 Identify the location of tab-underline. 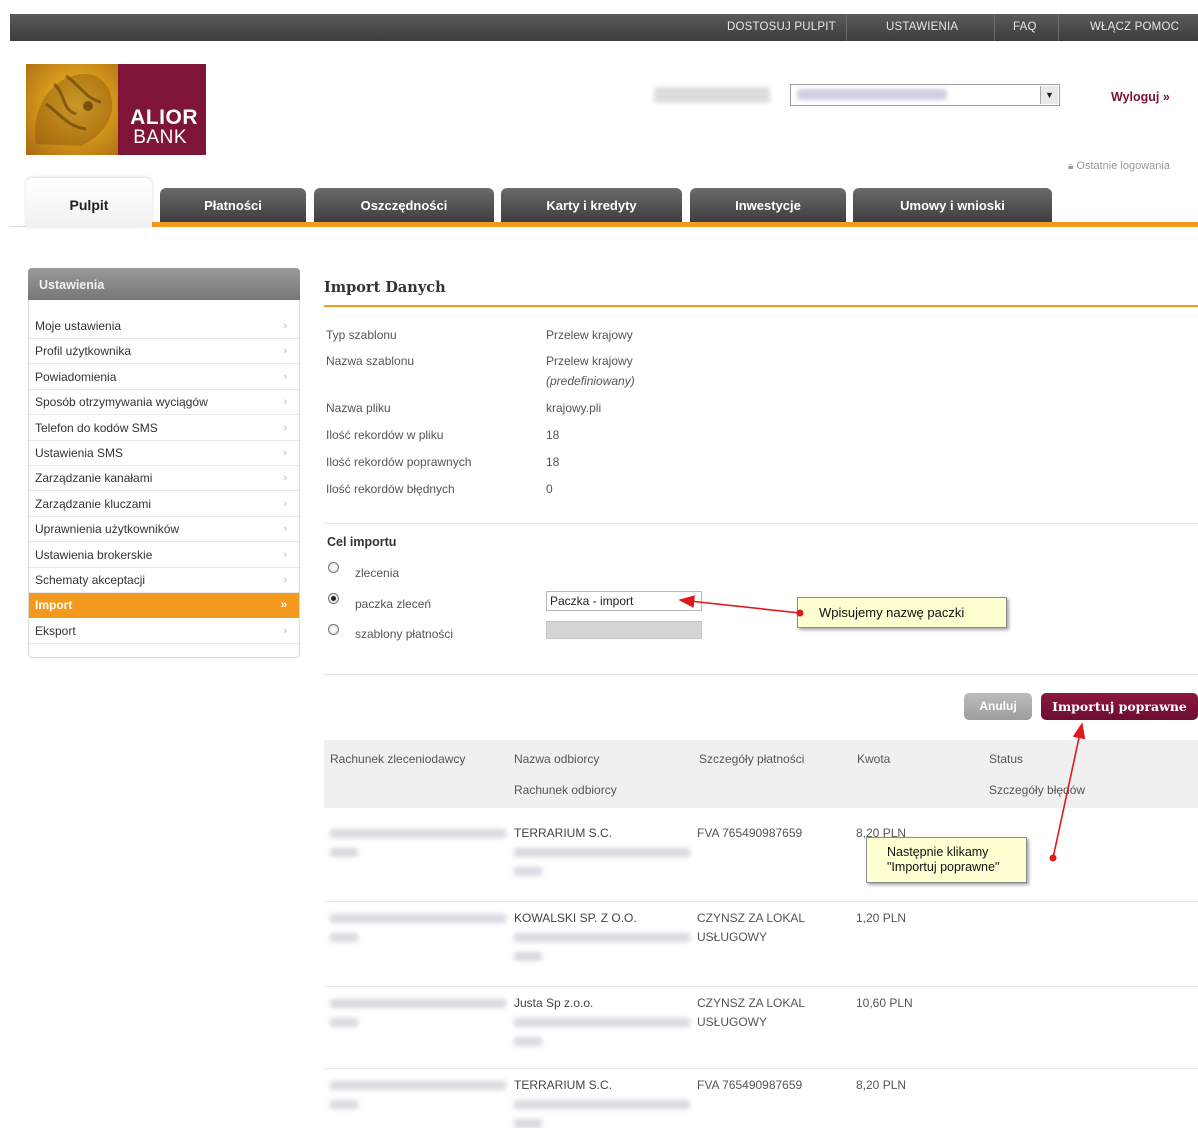
(675, 224).